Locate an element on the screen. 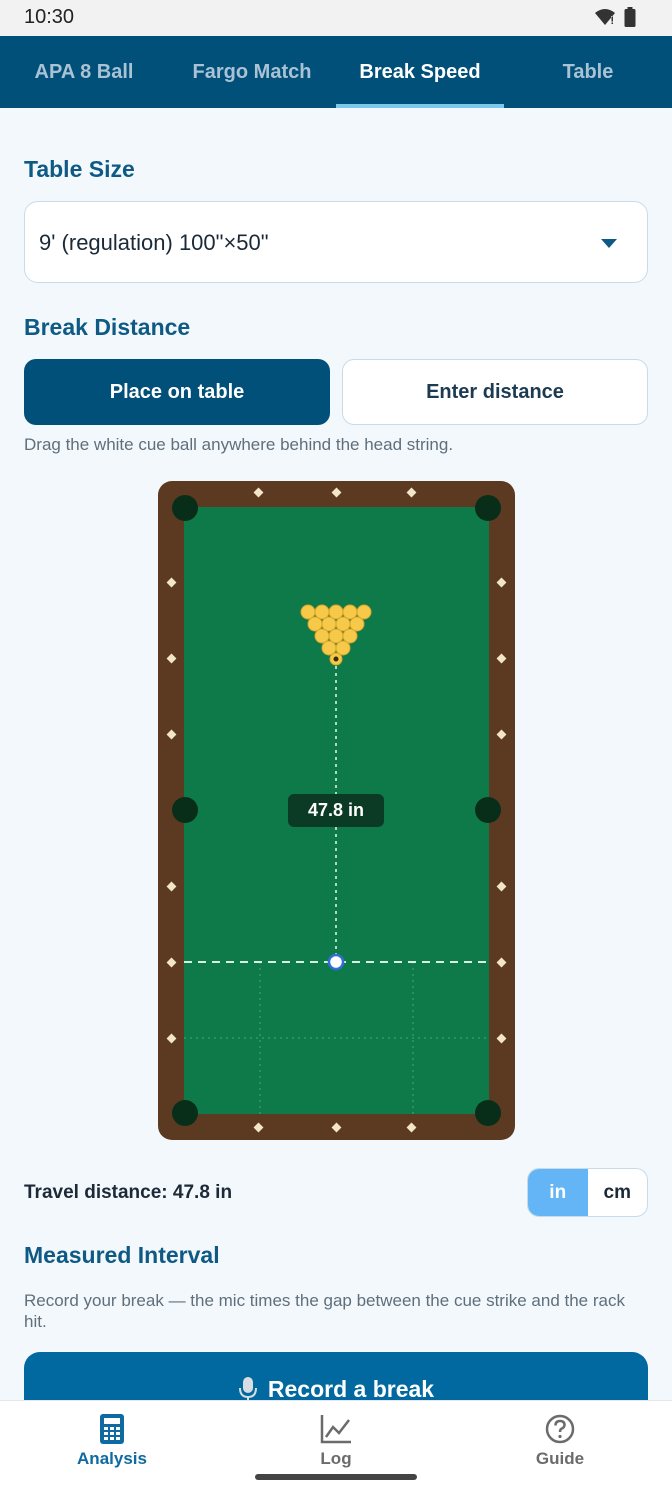 Image resolution: width=672 pixels, height=1496 pixels. unit-cm: cm is located at coordinates (618, 1192).